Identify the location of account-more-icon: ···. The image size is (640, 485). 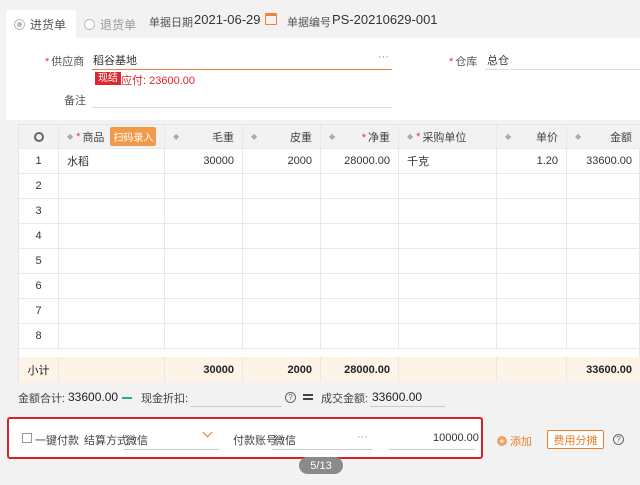
(362, 437).